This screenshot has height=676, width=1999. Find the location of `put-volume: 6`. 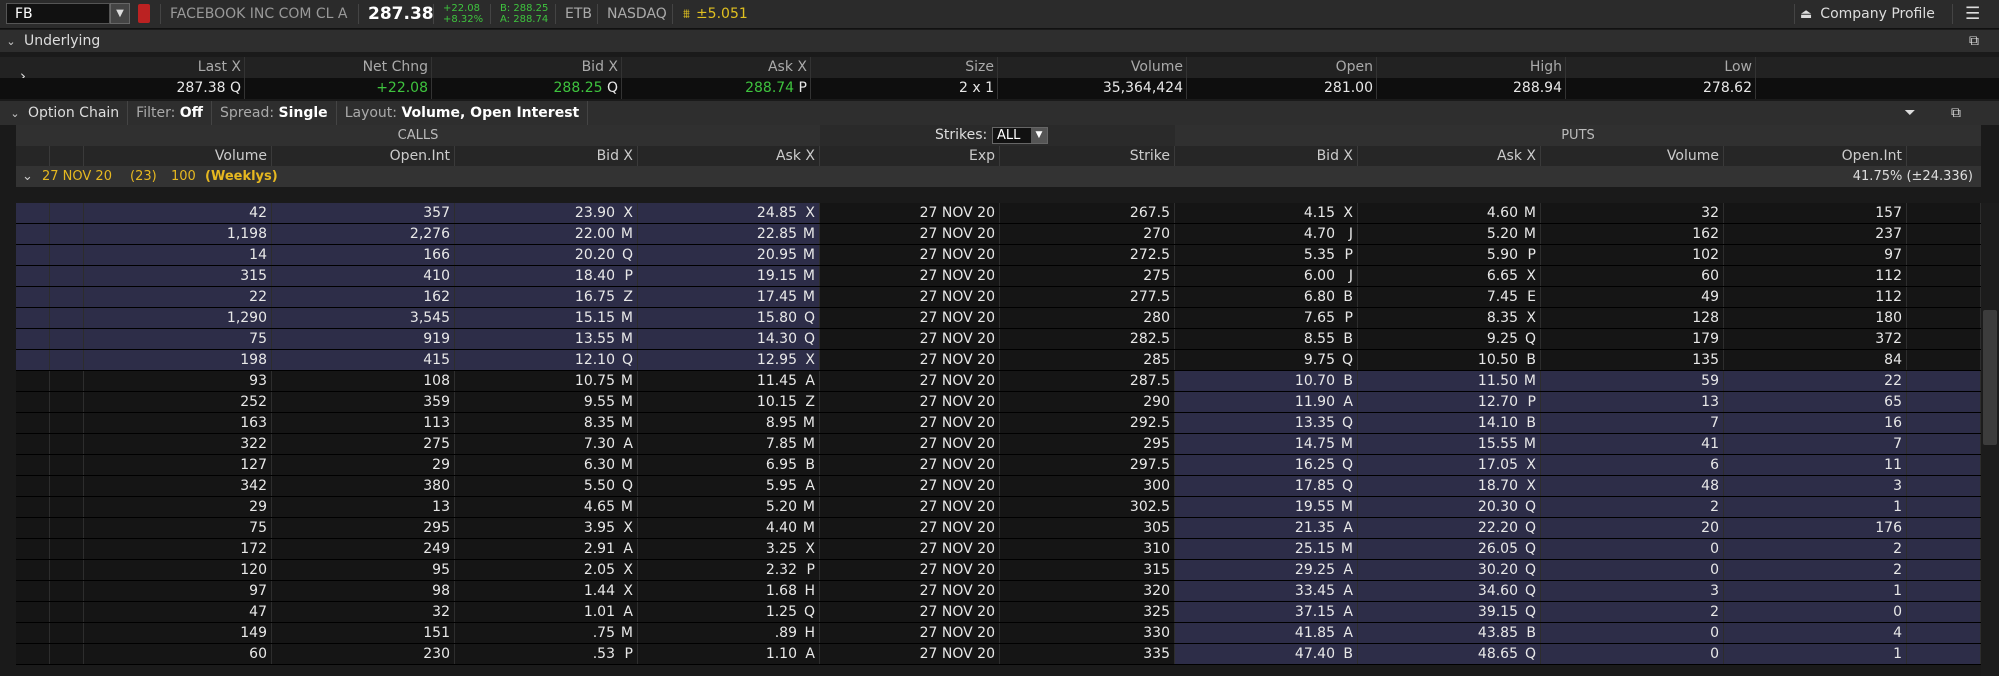

put-volume: 6 is located at coordinates (1632, 465).